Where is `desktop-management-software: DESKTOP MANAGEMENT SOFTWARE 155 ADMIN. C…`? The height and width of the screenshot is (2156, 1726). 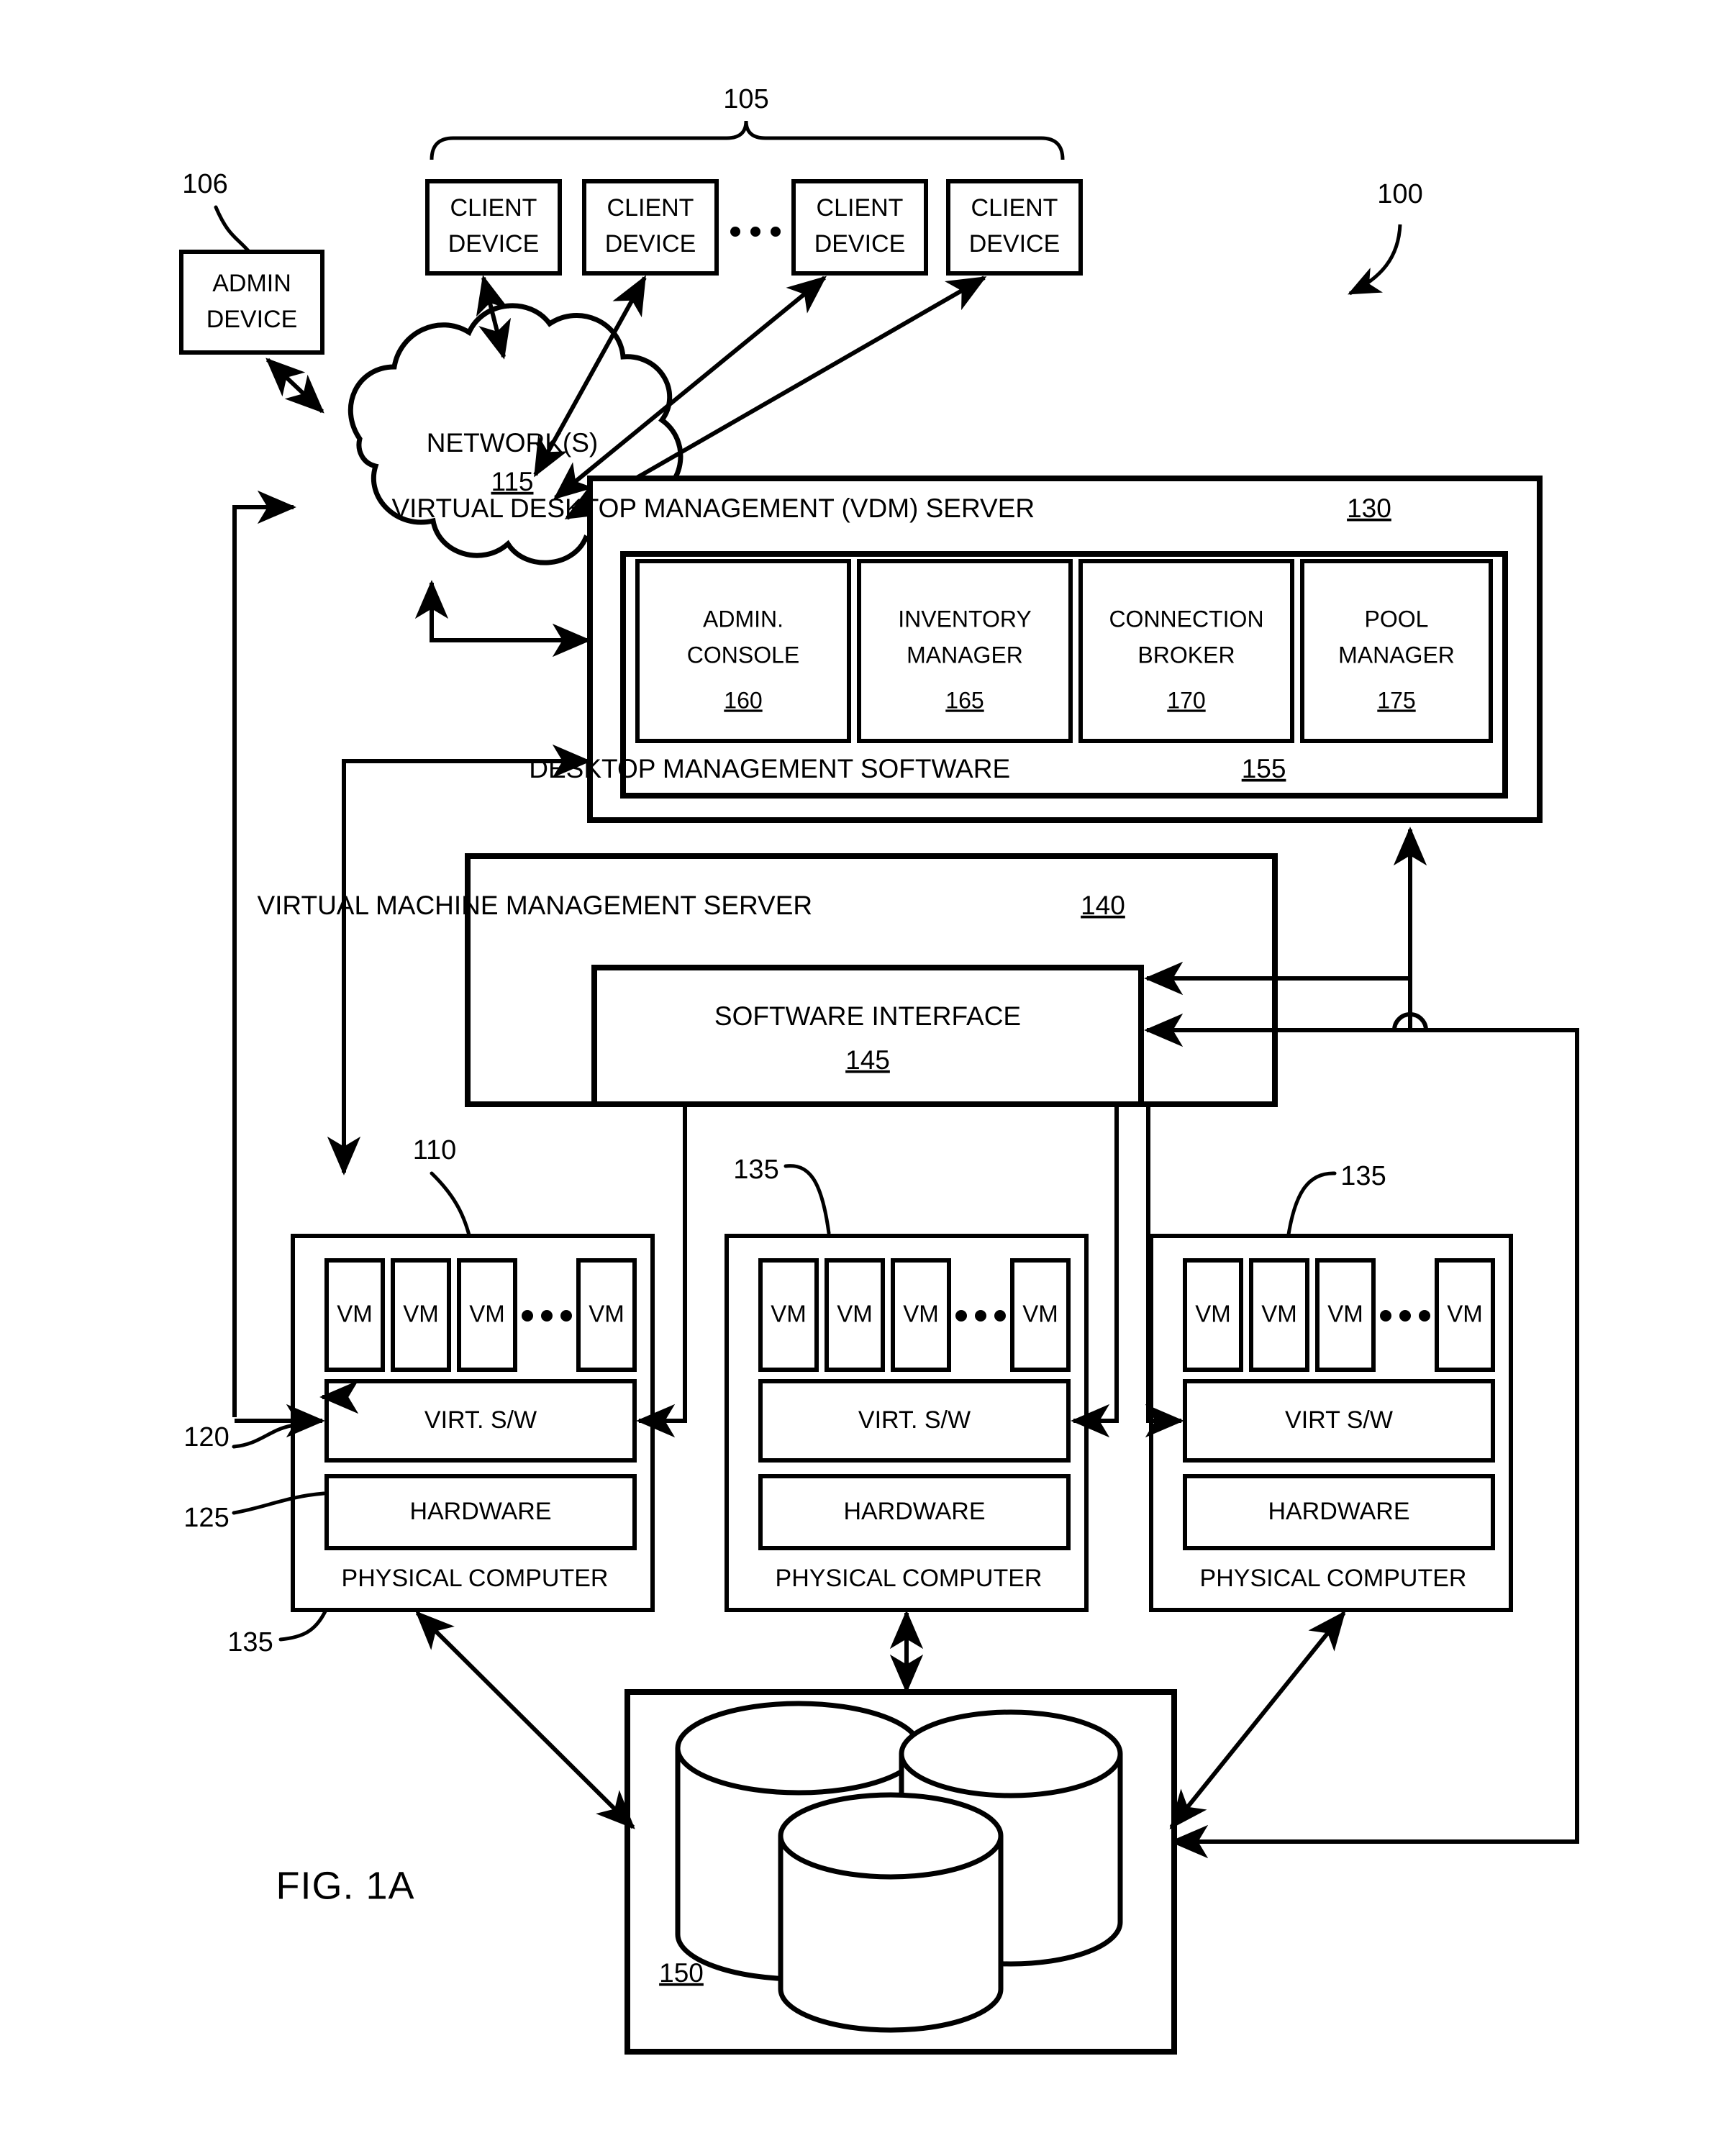 desktop-management-software: DESKTOP MANAGEMENT SOFTWARE 155 ADMIN. C… is located at coordinates (1018, 675).